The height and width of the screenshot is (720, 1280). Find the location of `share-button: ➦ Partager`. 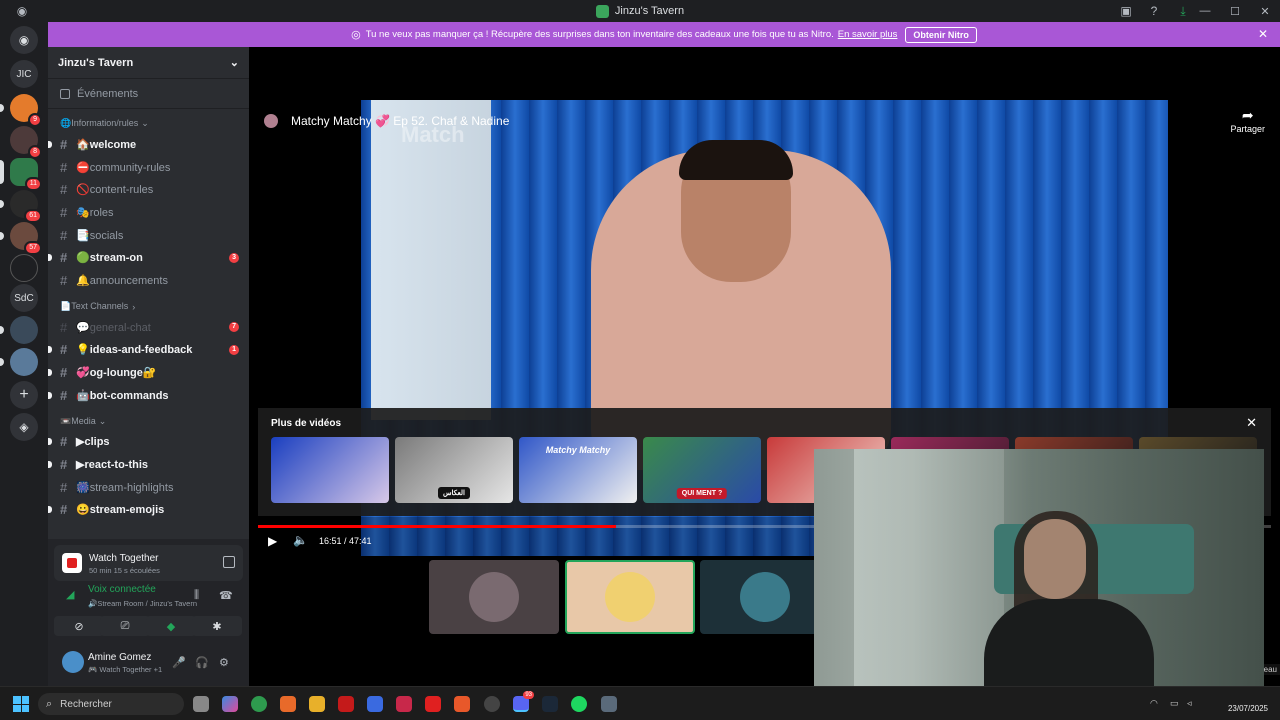

share-button: ➦ Partager is located at coordinates (1247, 120).